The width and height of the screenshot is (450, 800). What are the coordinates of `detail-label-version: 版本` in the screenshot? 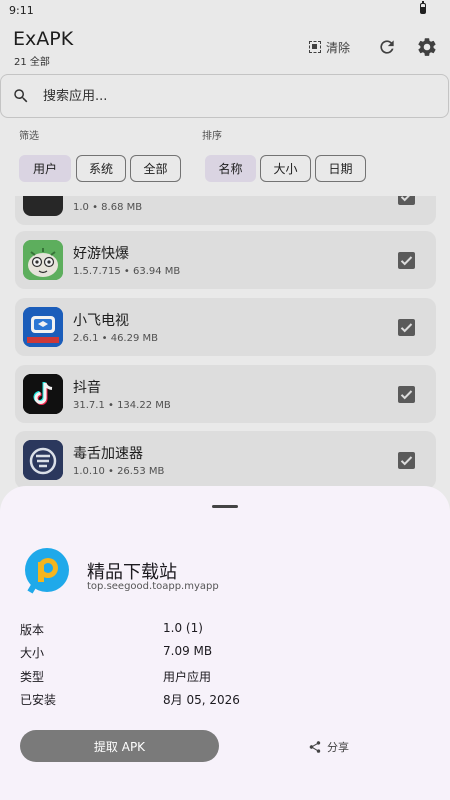 It's located at (32, 630).